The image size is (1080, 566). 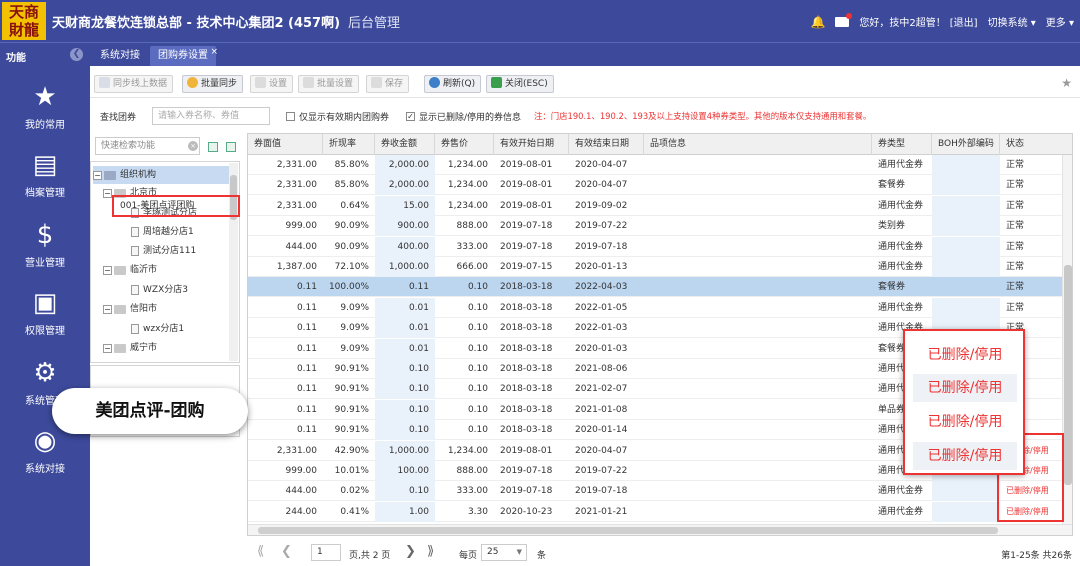 I want to click on column-header: 折现率, so click(x=349, y=144).